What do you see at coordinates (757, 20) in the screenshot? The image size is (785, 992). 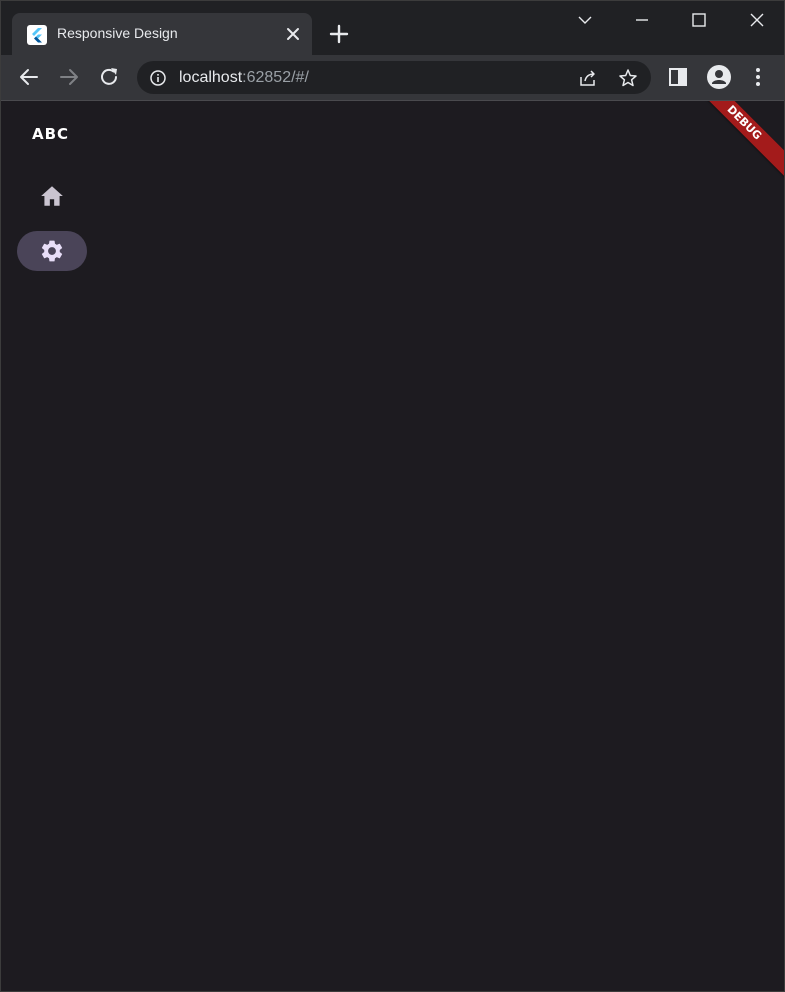 I see `window-close-icon` at bounding box center [757, 20].